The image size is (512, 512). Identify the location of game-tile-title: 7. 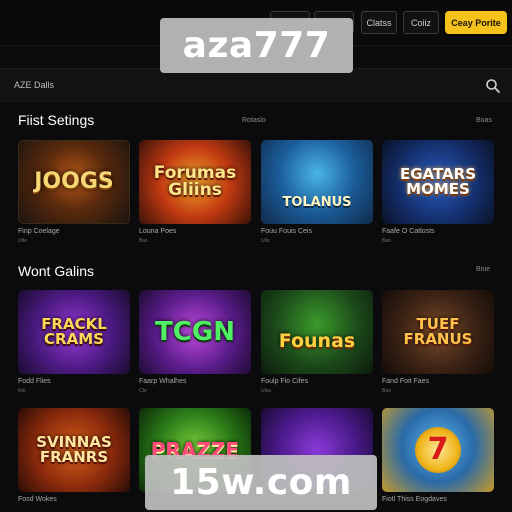
(438, 449).